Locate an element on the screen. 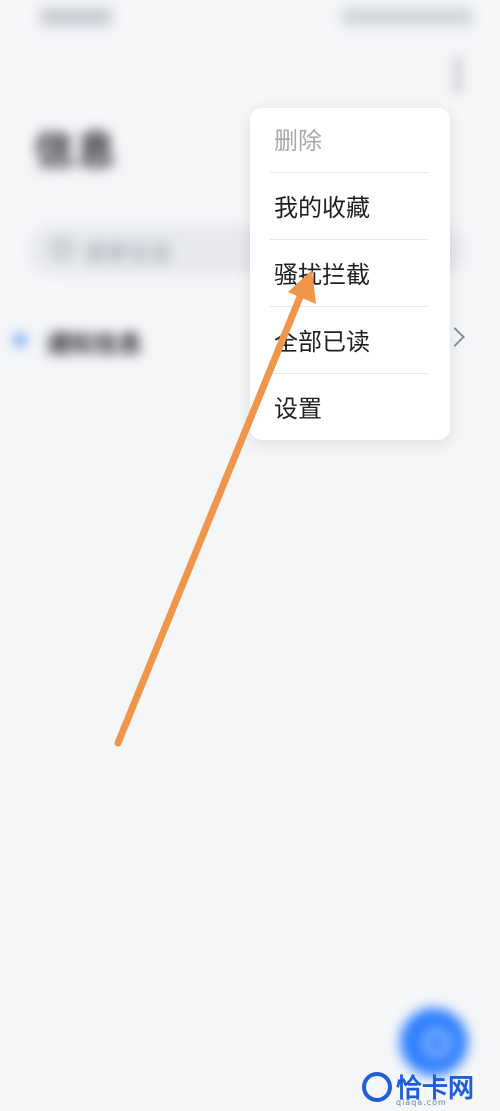 The width and height of the screenshot is (500, 1111). menu-item-spam-block: 骚扰拦截 is located at coordinates (350, 275).